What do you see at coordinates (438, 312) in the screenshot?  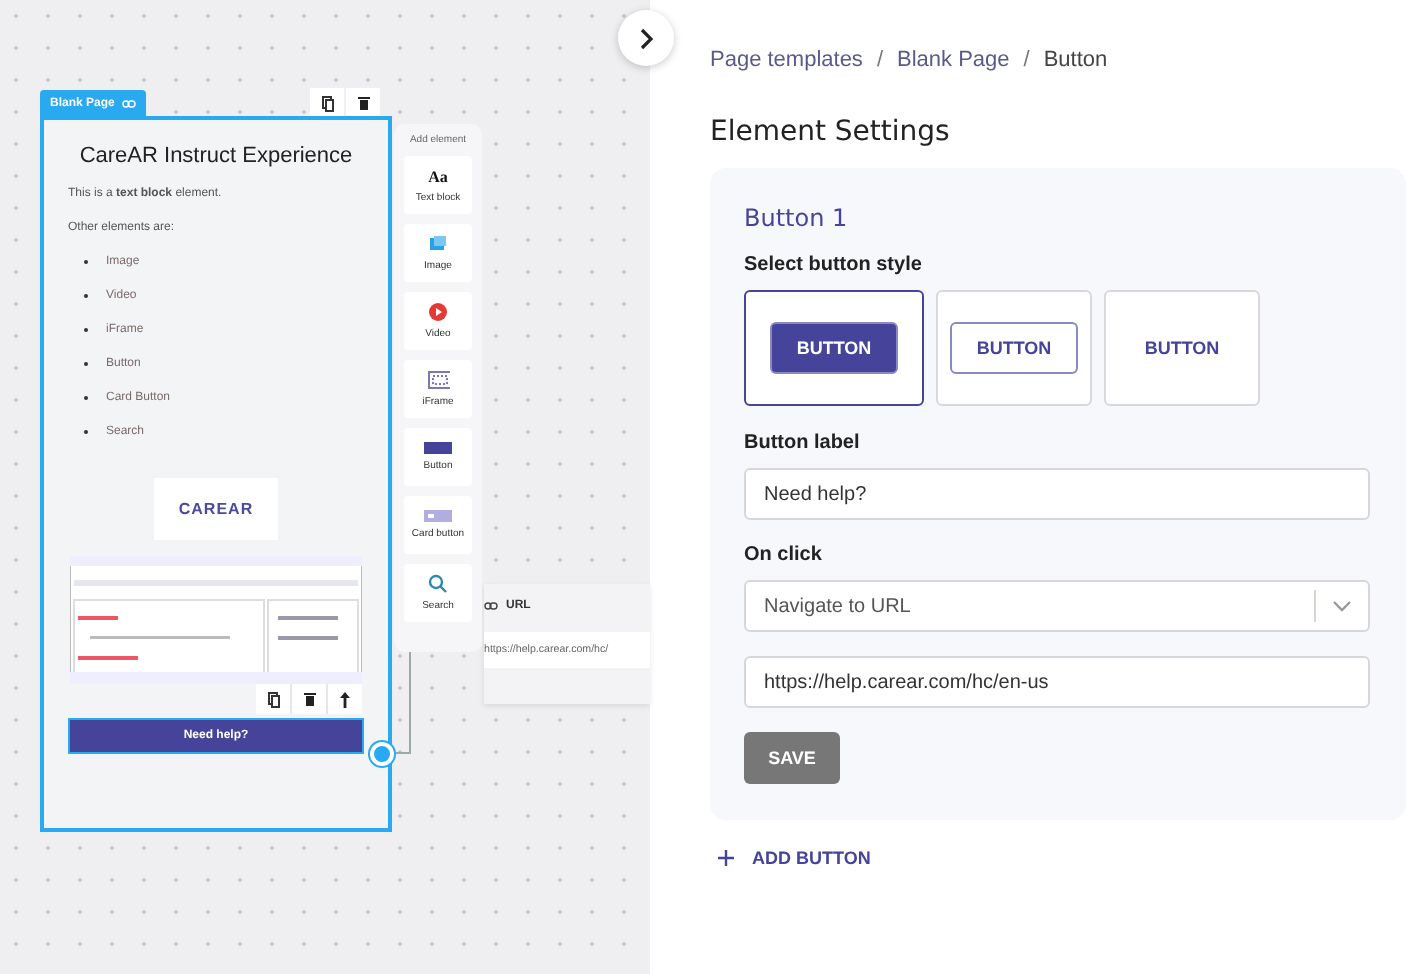 I see `play-icon` at bounding box center [438, 312].